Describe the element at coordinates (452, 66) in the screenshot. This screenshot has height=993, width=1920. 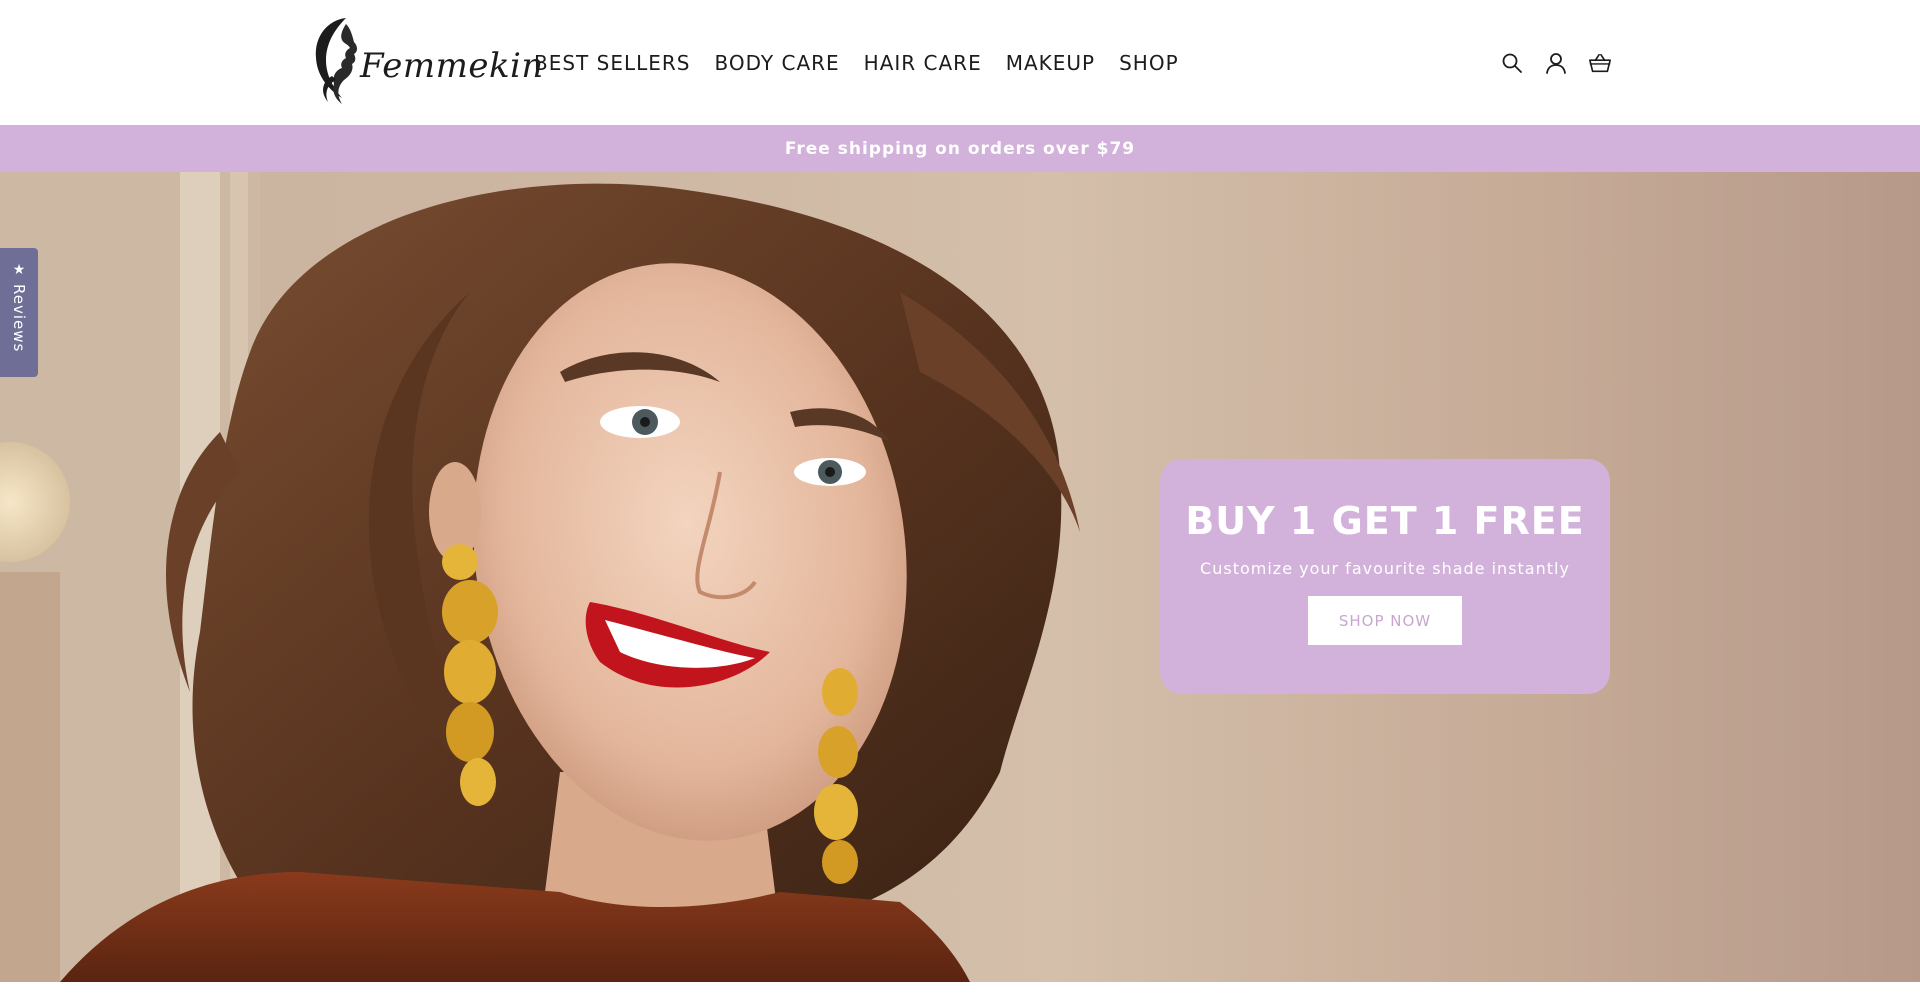
I see `logo-wordmark: Femmekin` at that location.